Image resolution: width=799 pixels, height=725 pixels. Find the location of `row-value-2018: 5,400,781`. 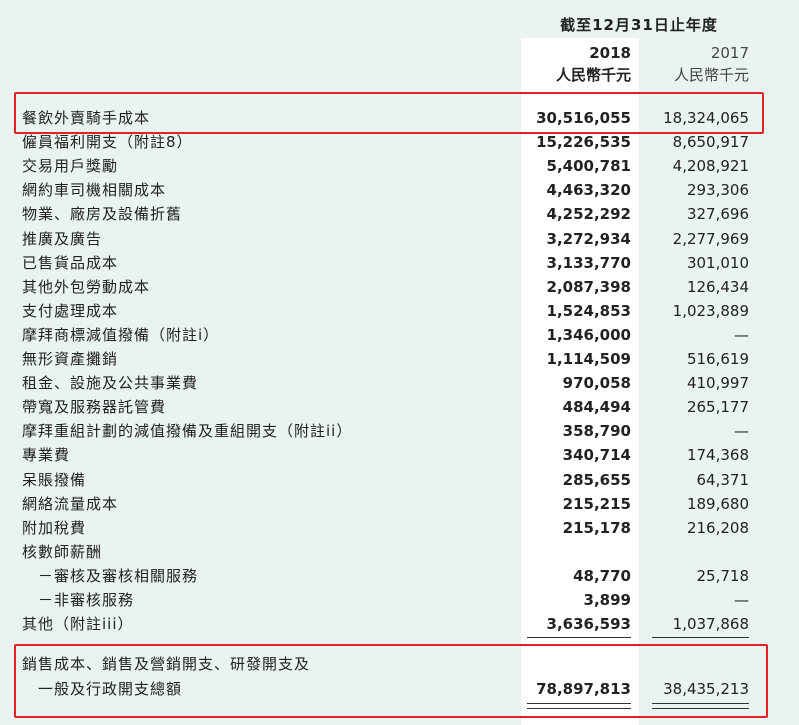

row-value-2018: 5,400,781 is located at coordinates (588, 166).